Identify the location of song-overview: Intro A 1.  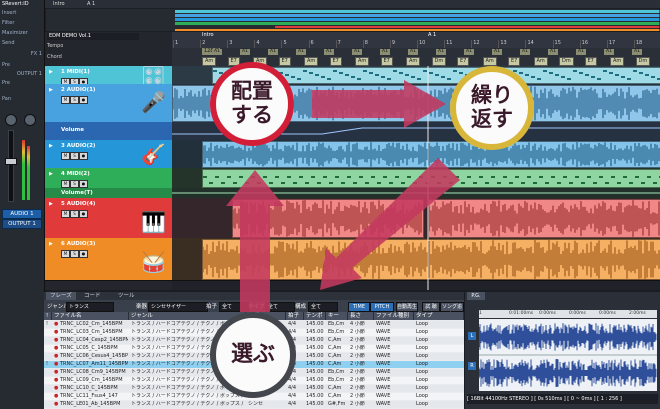
(352, 16).